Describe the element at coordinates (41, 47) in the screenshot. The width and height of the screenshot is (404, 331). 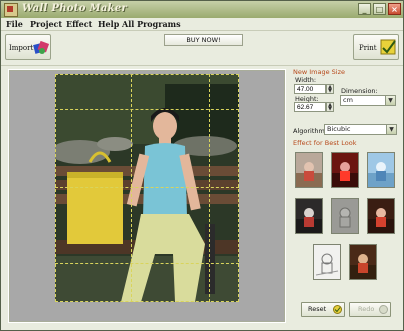
I see `import-icon` at that location.